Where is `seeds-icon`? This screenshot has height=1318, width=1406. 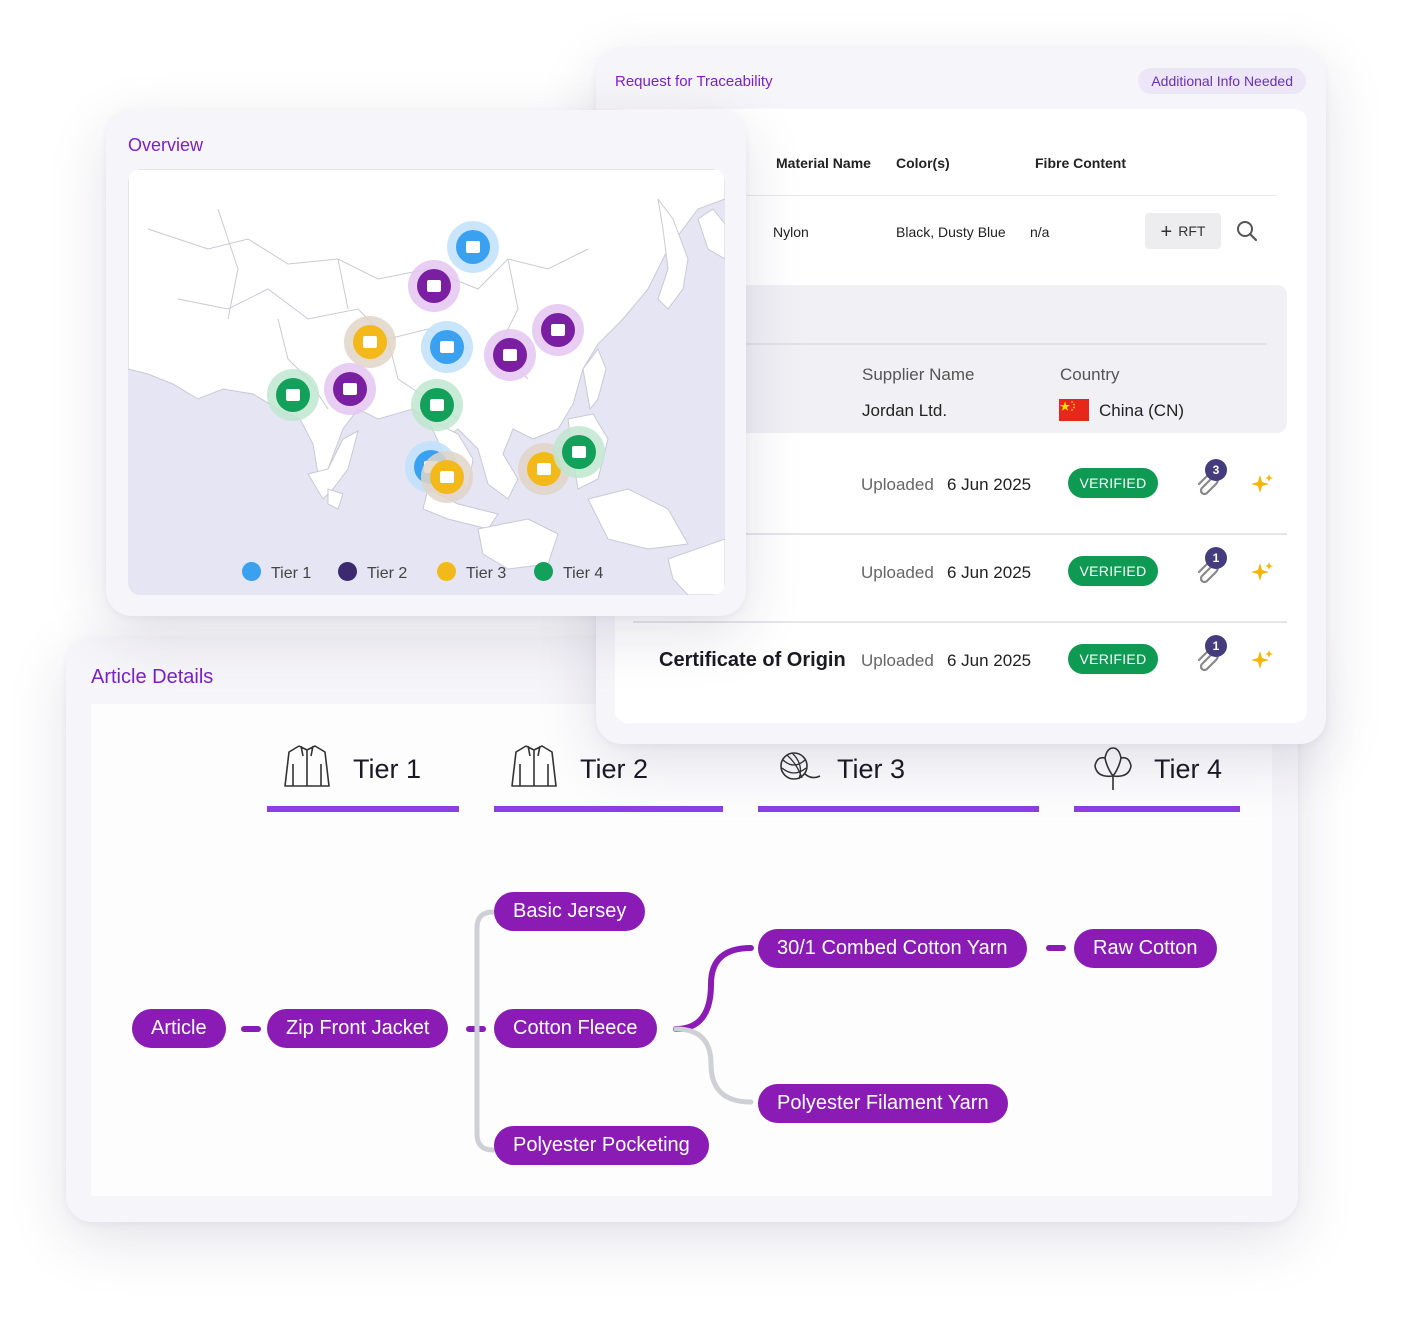
seeds-icon is located at coordinates (579, 452).